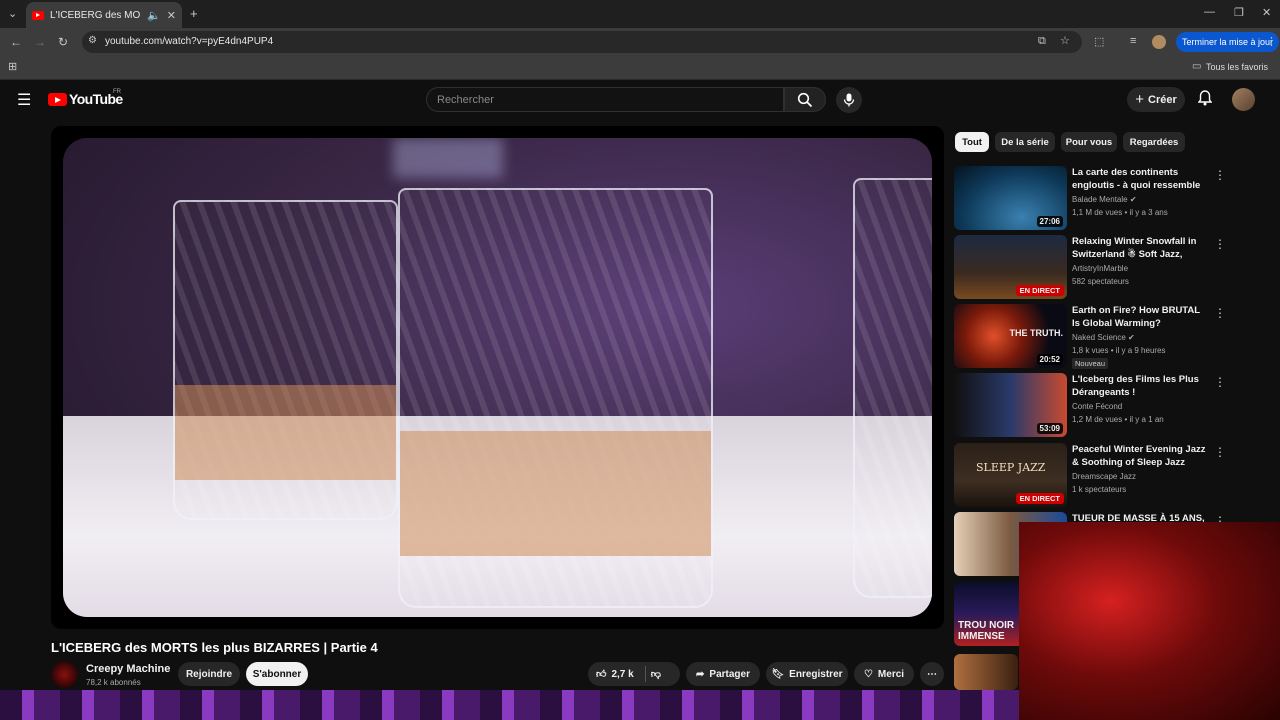  I want to click on video-thumbnail, so click(986, 672).